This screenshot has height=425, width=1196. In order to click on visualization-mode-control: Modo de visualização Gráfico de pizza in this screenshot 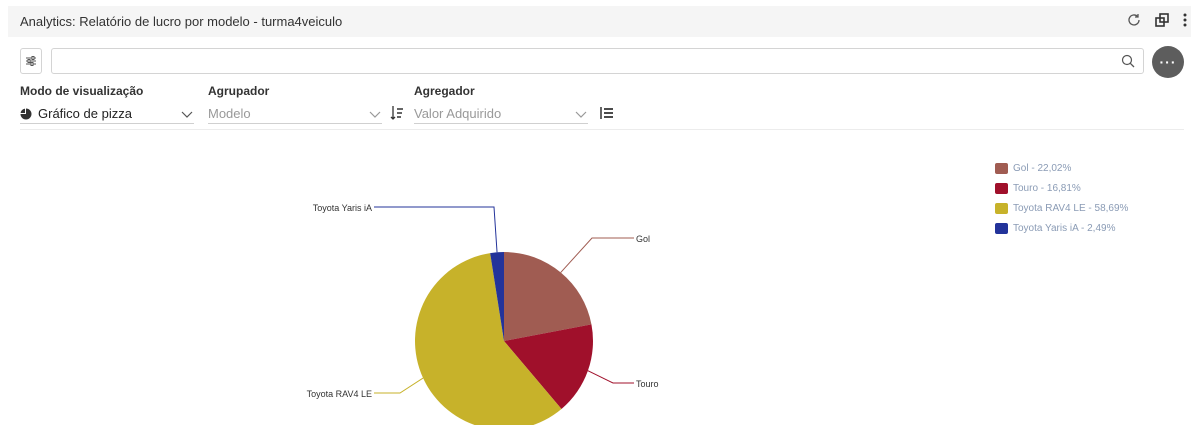, I will do `click(107, 104)`.